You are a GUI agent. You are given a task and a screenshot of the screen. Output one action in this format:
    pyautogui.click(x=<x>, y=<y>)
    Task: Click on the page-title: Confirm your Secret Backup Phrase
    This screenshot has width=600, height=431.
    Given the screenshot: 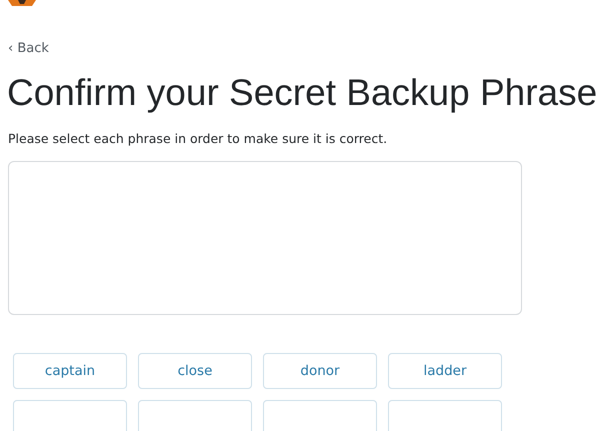 What is the action you would take?
    pyautogui.click(x=302, y=93)
    